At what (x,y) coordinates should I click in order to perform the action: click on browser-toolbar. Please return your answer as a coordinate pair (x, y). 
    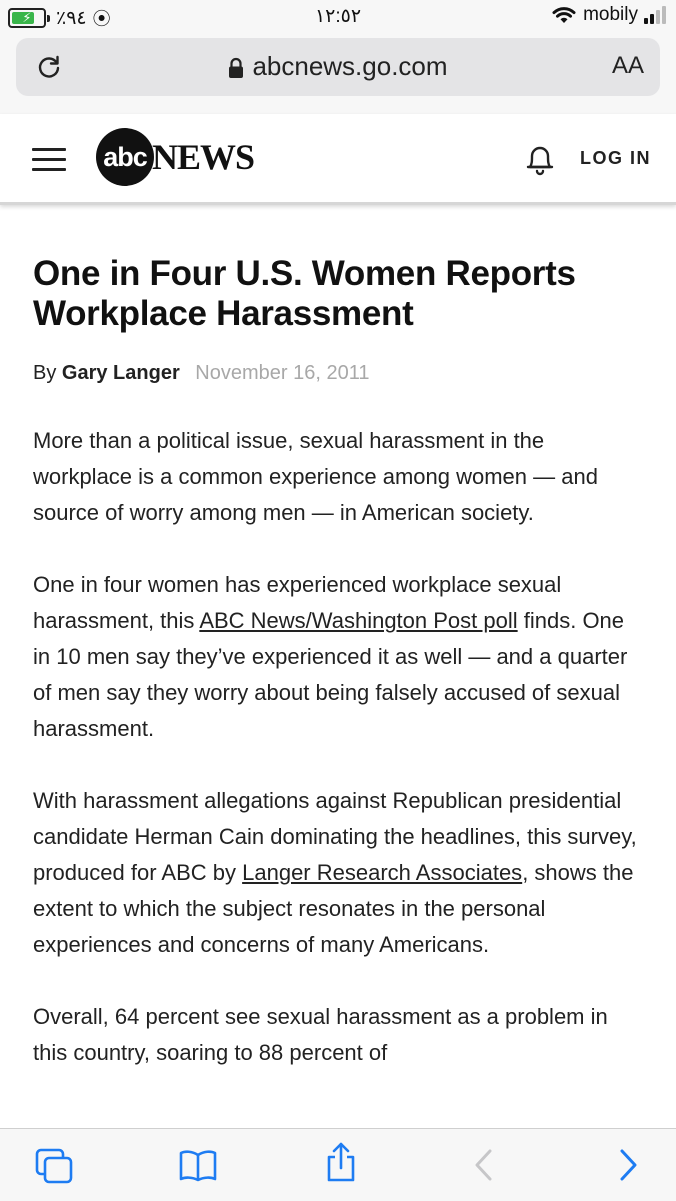
    Looking at the image, I should click on (338, 1164).